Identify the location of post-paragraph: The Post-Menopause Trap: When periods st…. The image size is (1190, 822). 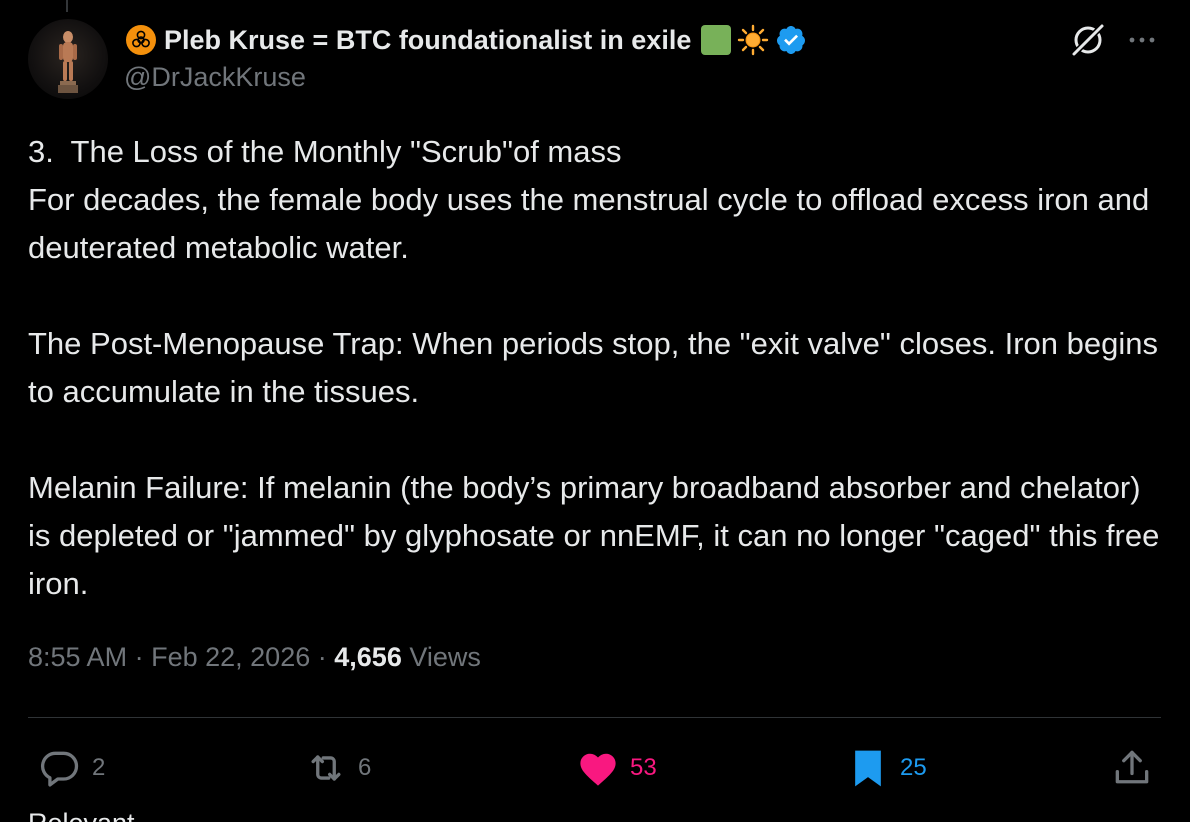
(597, 367).